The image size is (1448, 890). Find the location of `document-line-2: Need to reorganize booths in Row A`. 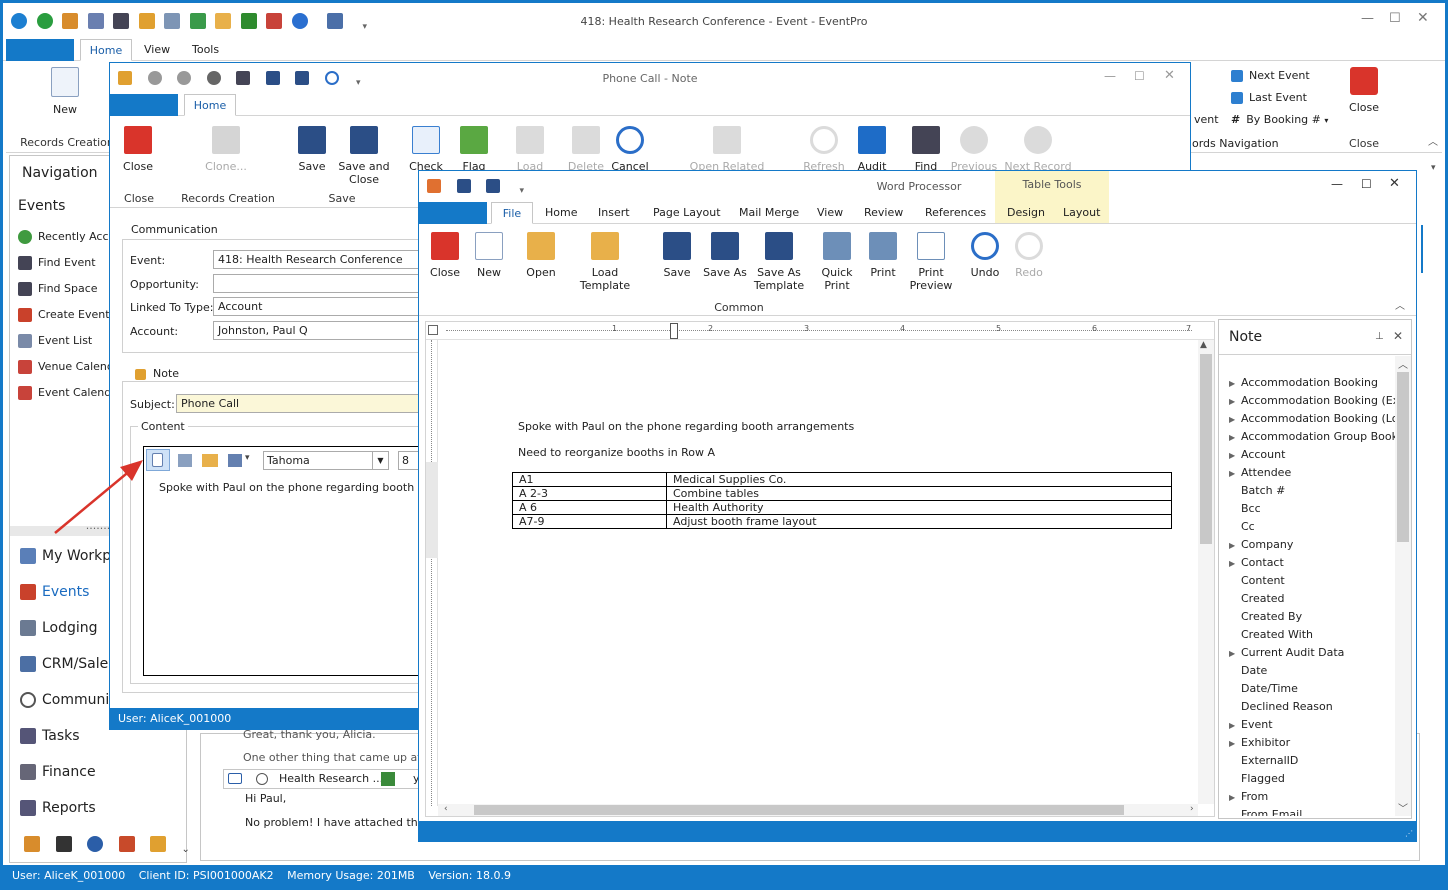

document-line-2: Need to reorganize booths in Row A is located at coordinates (616, 452).